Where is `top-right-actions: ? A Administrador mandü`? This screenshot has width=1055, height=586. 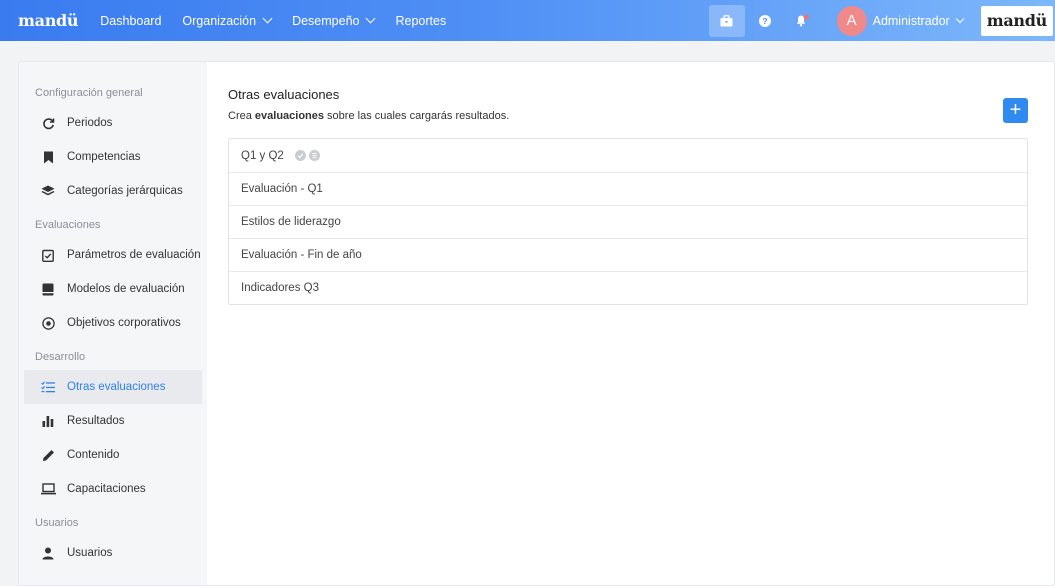 top-right-actions: ? A Administrador mandü is located at coordinates (881, 20).